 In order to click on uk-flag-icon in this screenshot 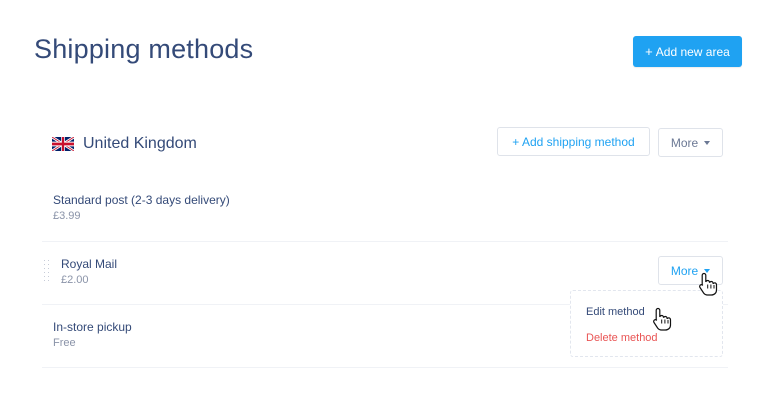, I will do `click(63, 144)`.